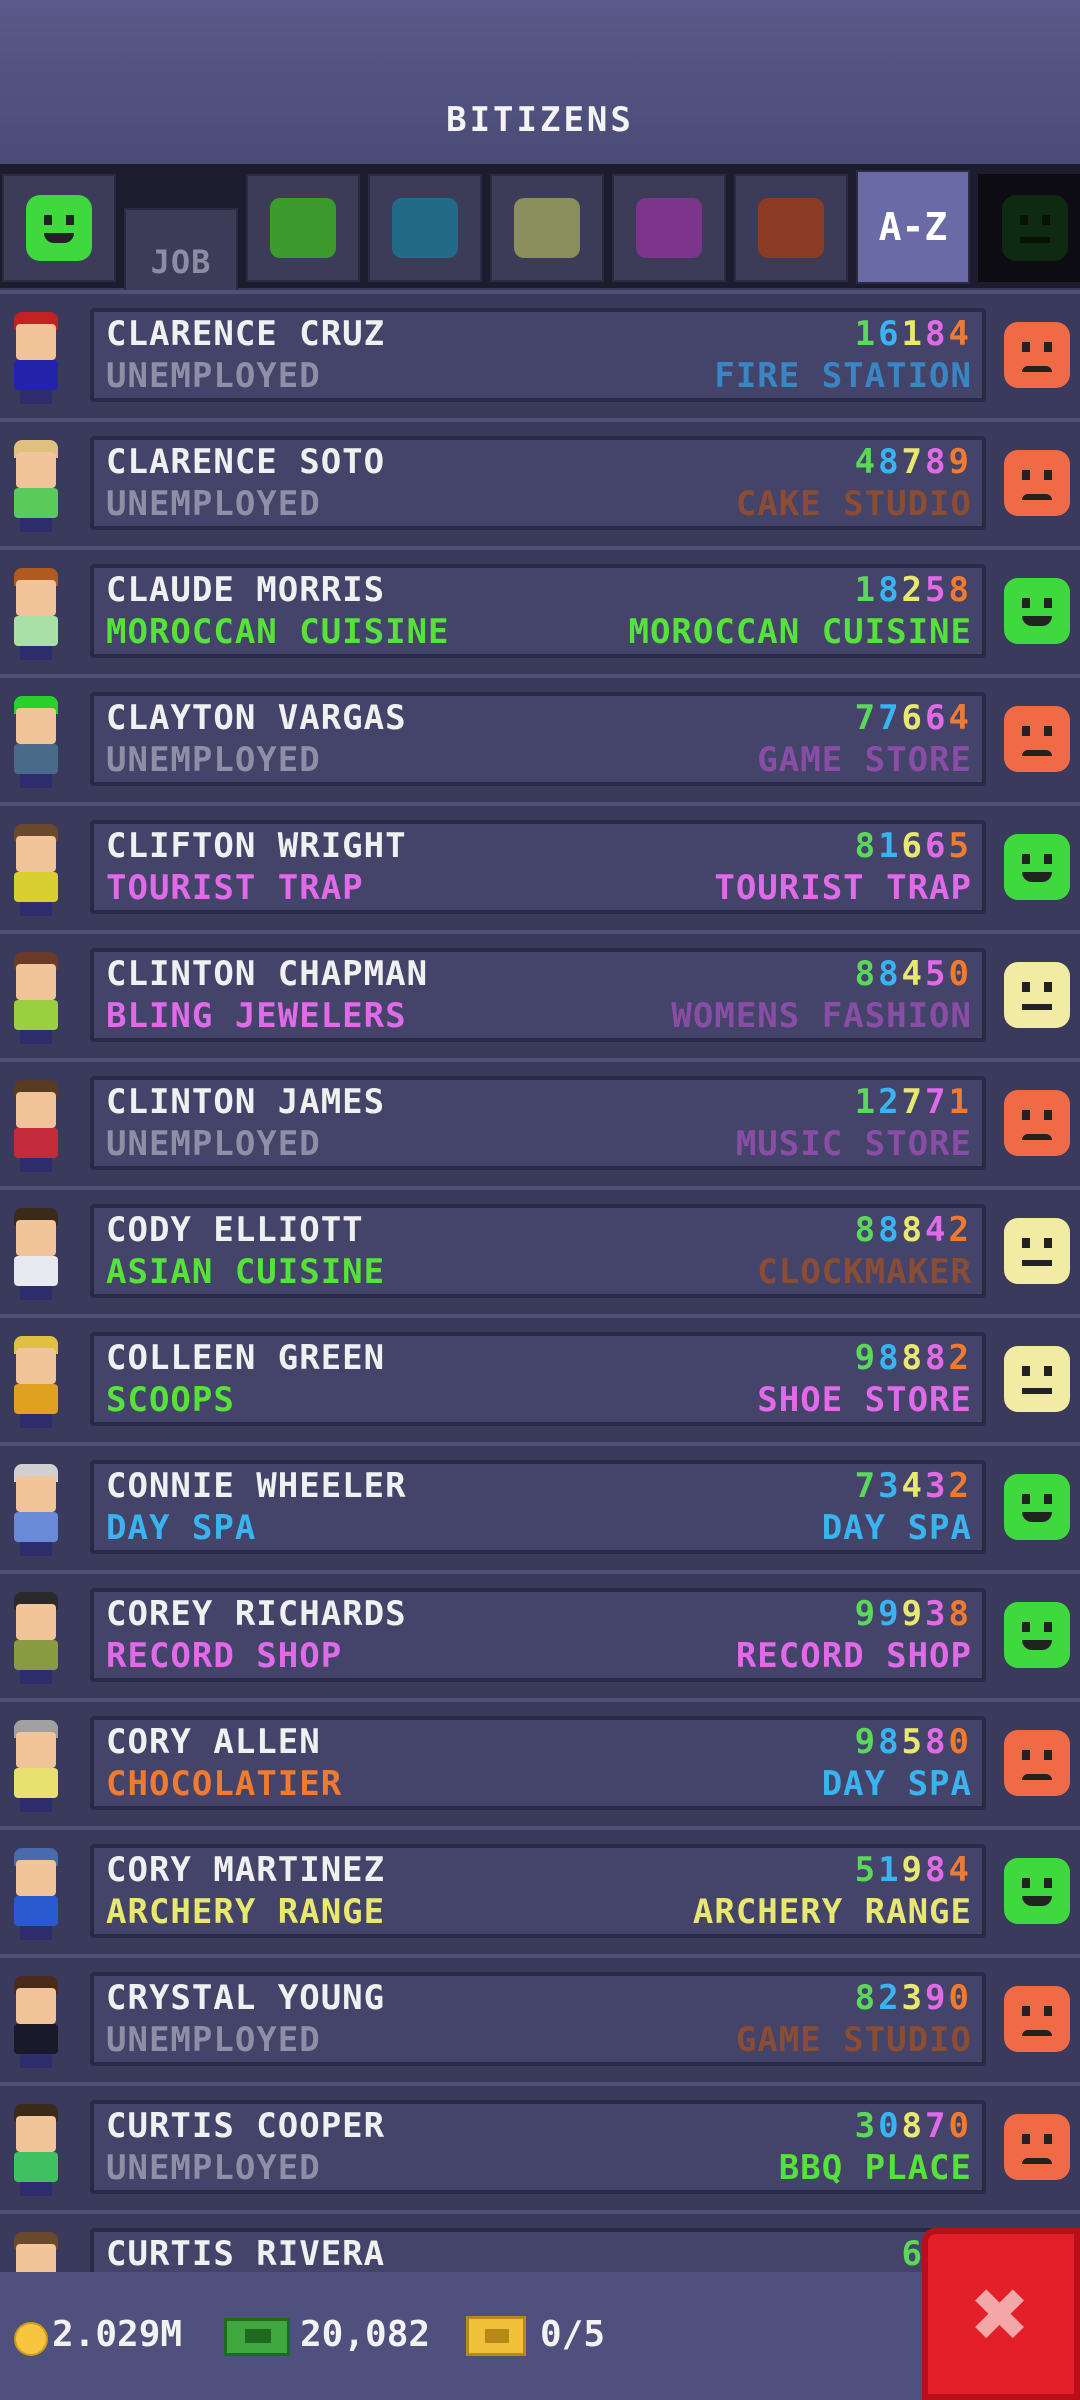  Describe the element at coordinates (170, 1400) in the screenshot. I see `bitizen-job: SCOOPS` at that location.